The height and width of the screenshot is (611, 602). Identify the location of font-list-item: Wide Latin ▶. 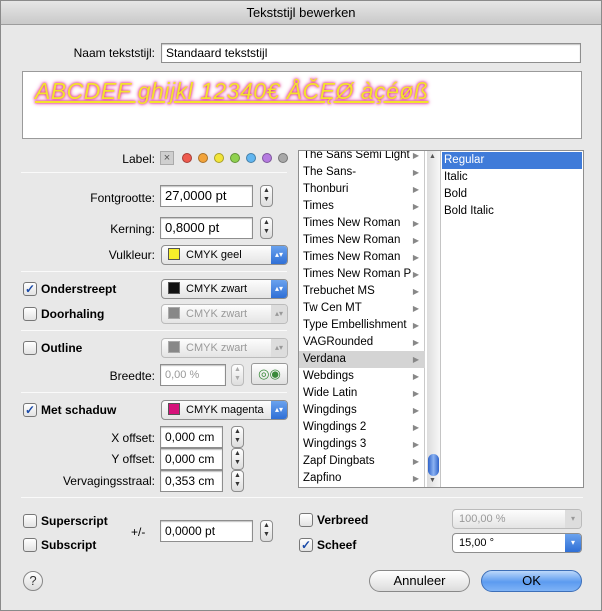
(362, 393).